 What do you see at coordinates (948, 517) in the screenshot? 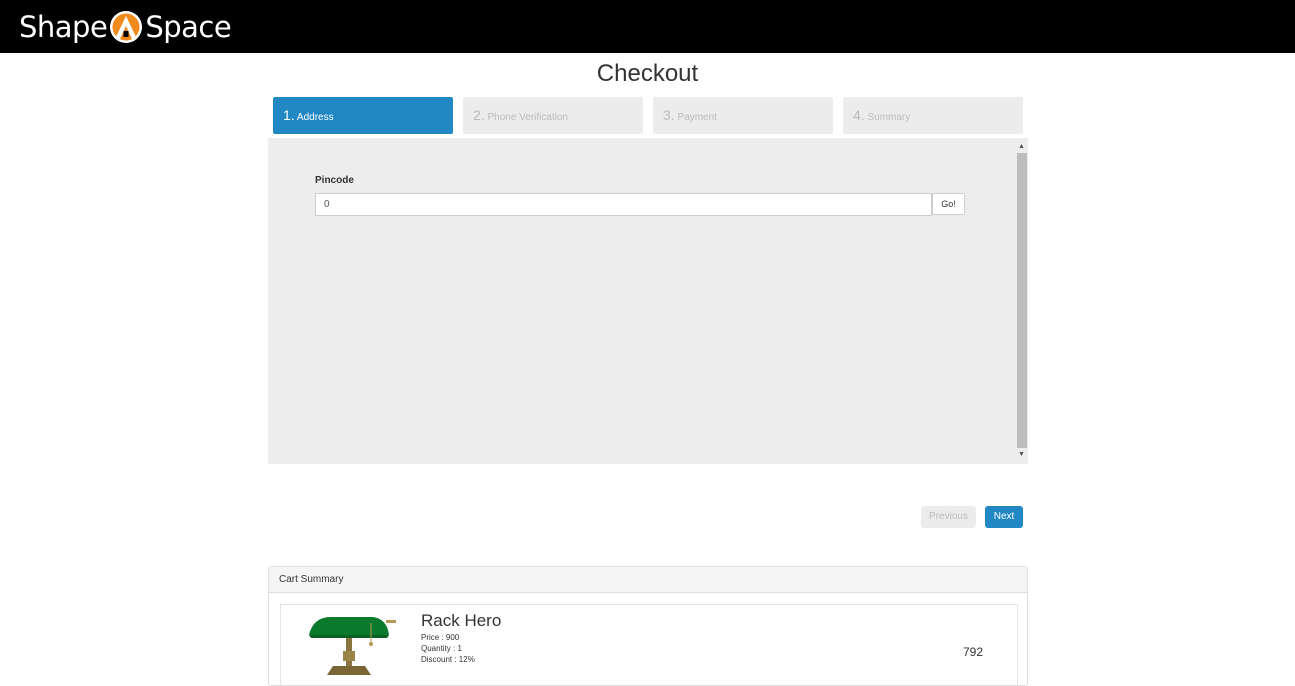
I see `previous-button: Previous` at bounding box center [948, 517].